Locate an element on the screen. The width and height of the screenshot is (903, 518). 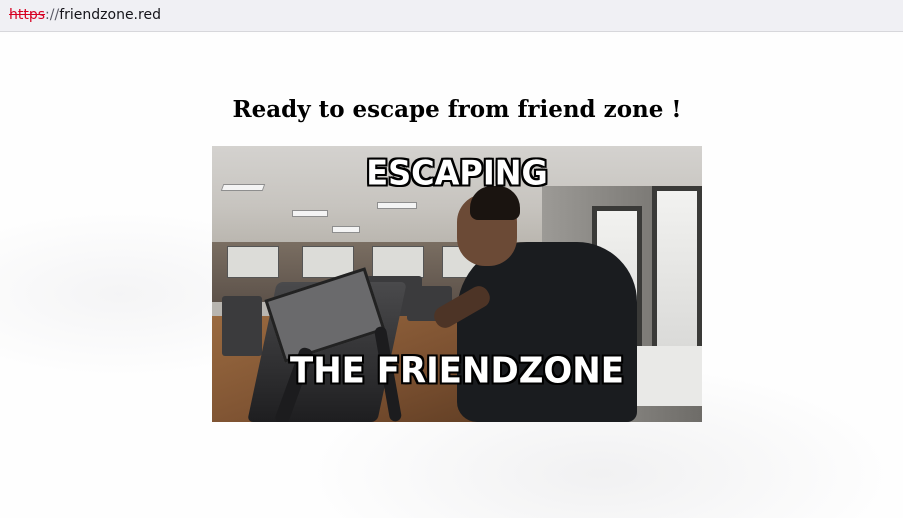
url-text: https://friendzone.red is located at coordinates (85, 15).